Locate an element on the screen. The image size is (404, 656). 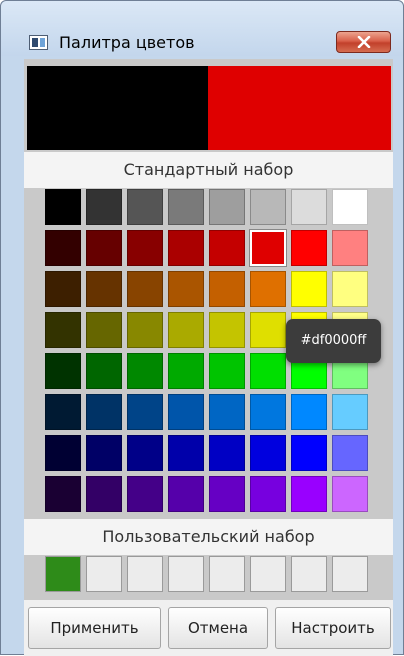
close-icon is located at coordinates (364, 42).